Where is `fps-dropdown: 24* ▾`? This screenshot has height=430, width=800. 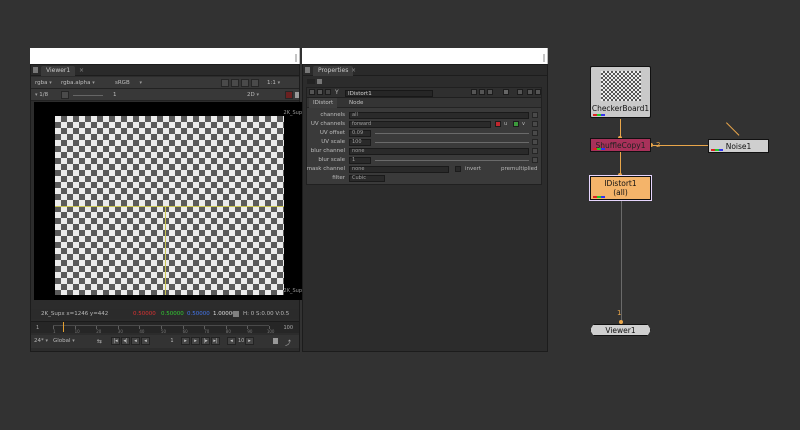 fps-dropdown: 24* ▾ is located at coordinates (41, 341).